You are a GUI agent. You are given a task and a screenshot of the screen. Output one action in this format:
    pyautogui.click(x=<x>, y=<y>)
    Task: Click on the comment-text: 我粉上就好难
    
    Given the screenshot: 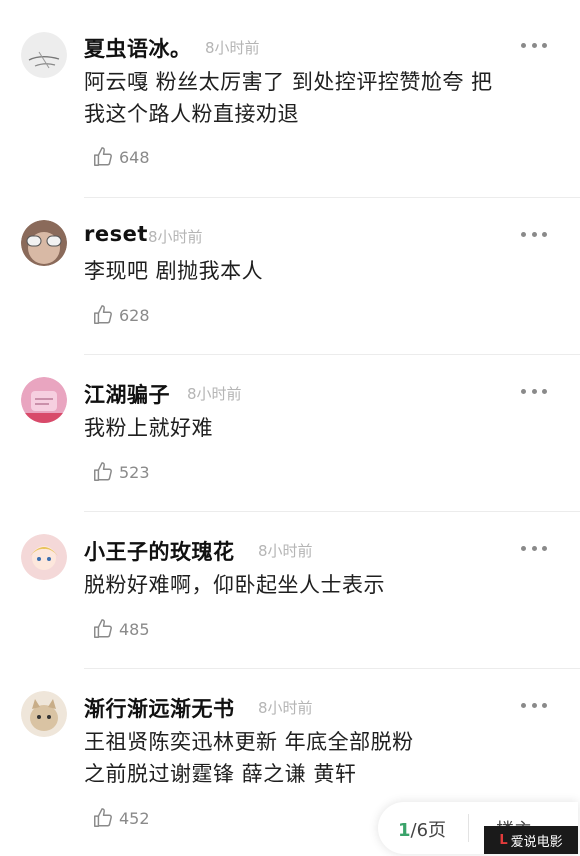 What is the action you would take?
    pyautogui.click(x=148, y=428)
    